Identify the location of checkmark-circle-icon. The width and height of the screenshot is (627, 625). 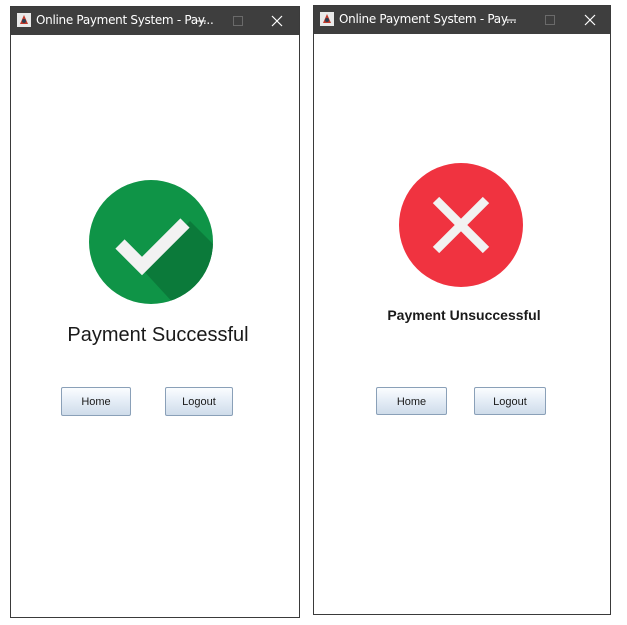
(151, 242).